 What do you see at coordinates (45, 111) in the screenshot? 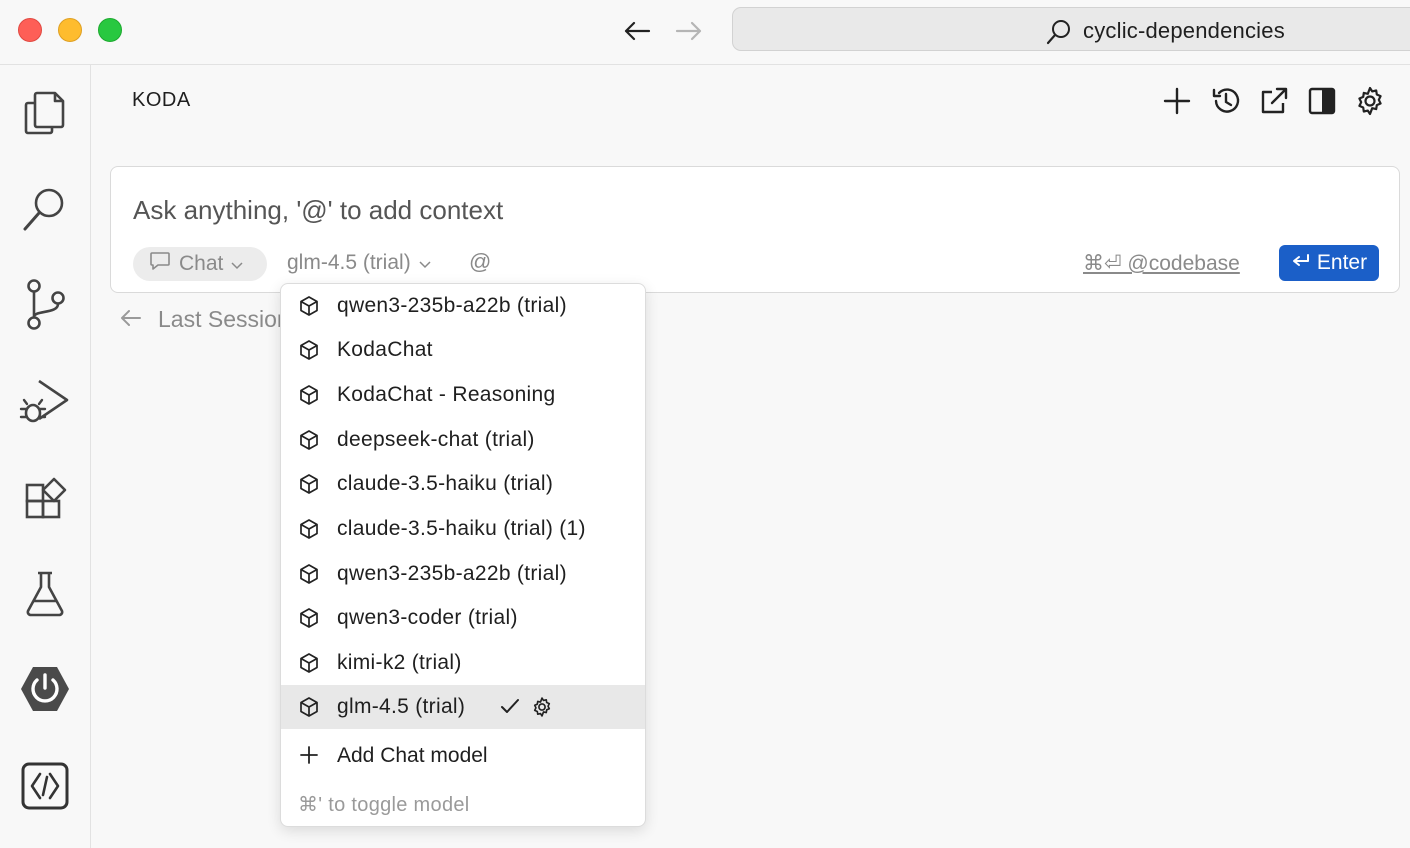
I see `explorer-icon` at bounding box center [45, 111].